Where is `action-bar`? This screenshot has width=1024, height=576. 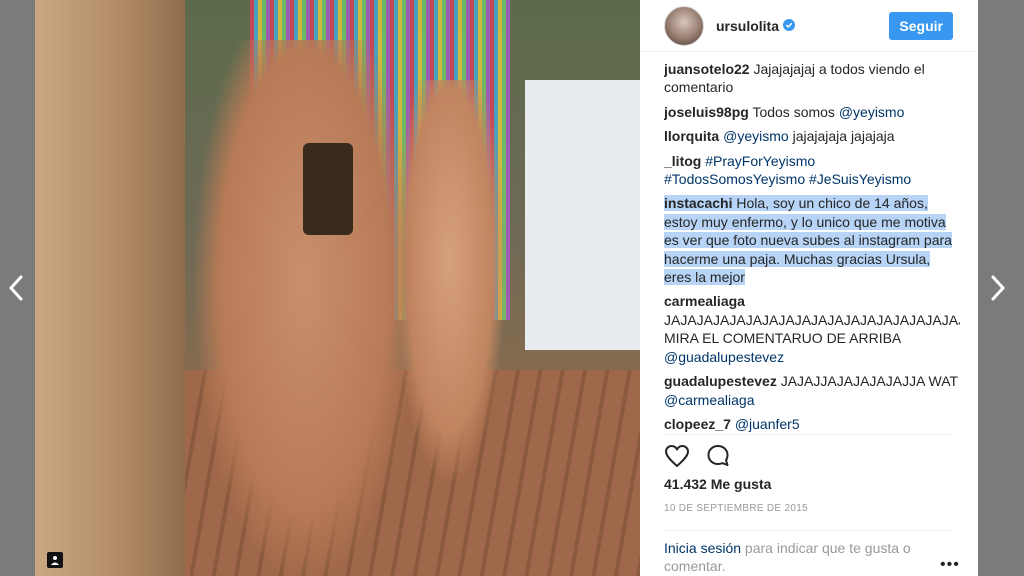 action-bar is located at coordinates (698, 456).